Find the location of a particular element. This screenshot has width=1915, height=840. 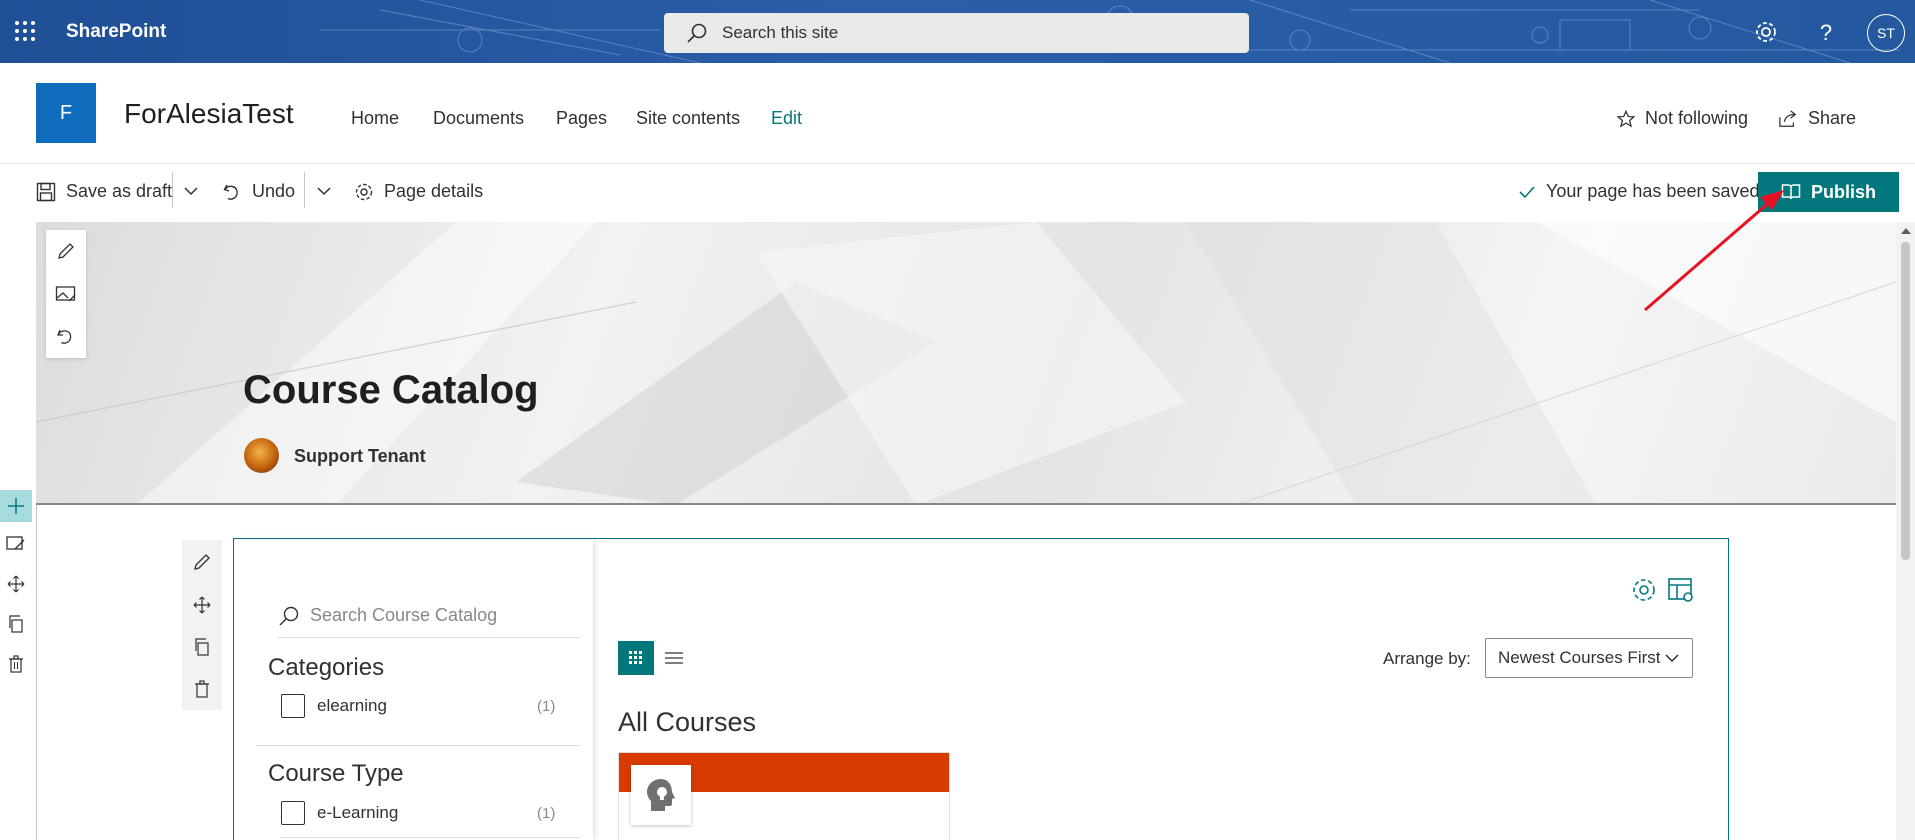

list-view-icon is located at coordinates (674, 658).